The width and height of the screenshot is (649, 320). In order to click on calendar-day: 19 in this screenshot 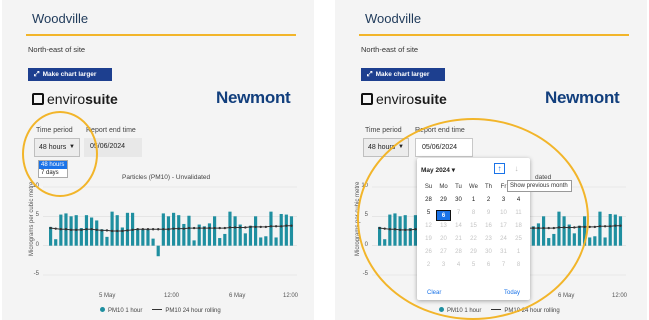, I will do `click(428, 239)`.